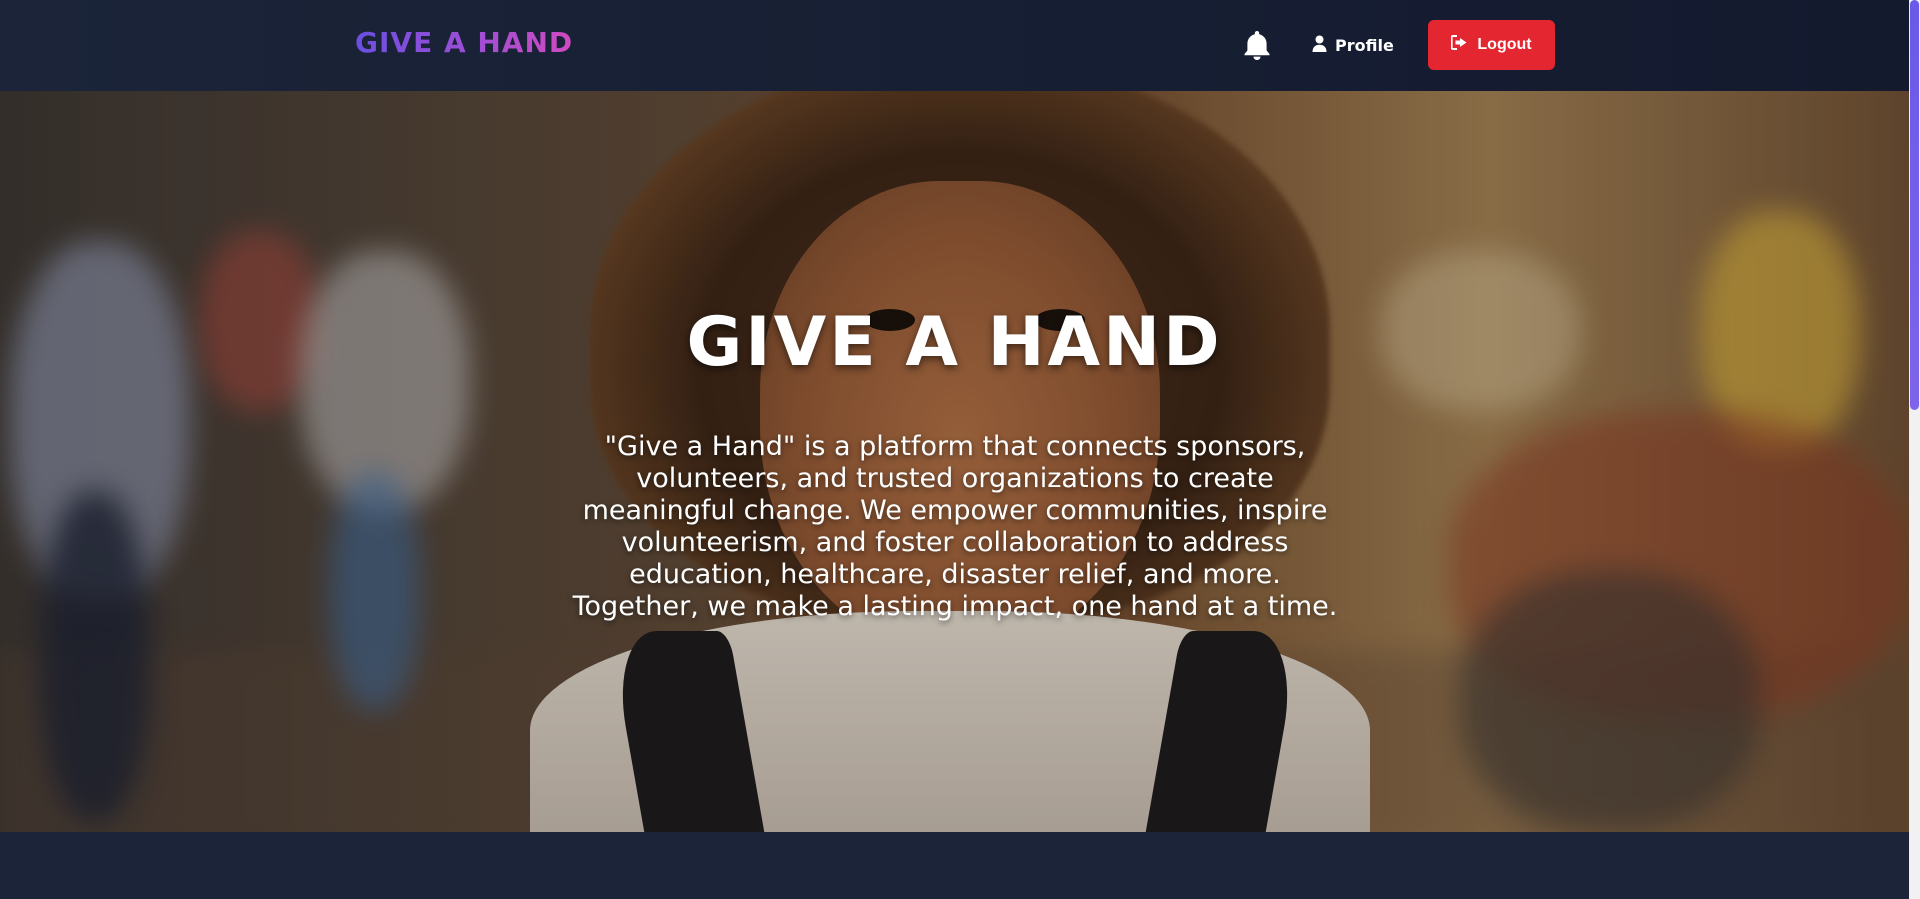  I want to click on logout-button: Logout, so click(1491, 45).